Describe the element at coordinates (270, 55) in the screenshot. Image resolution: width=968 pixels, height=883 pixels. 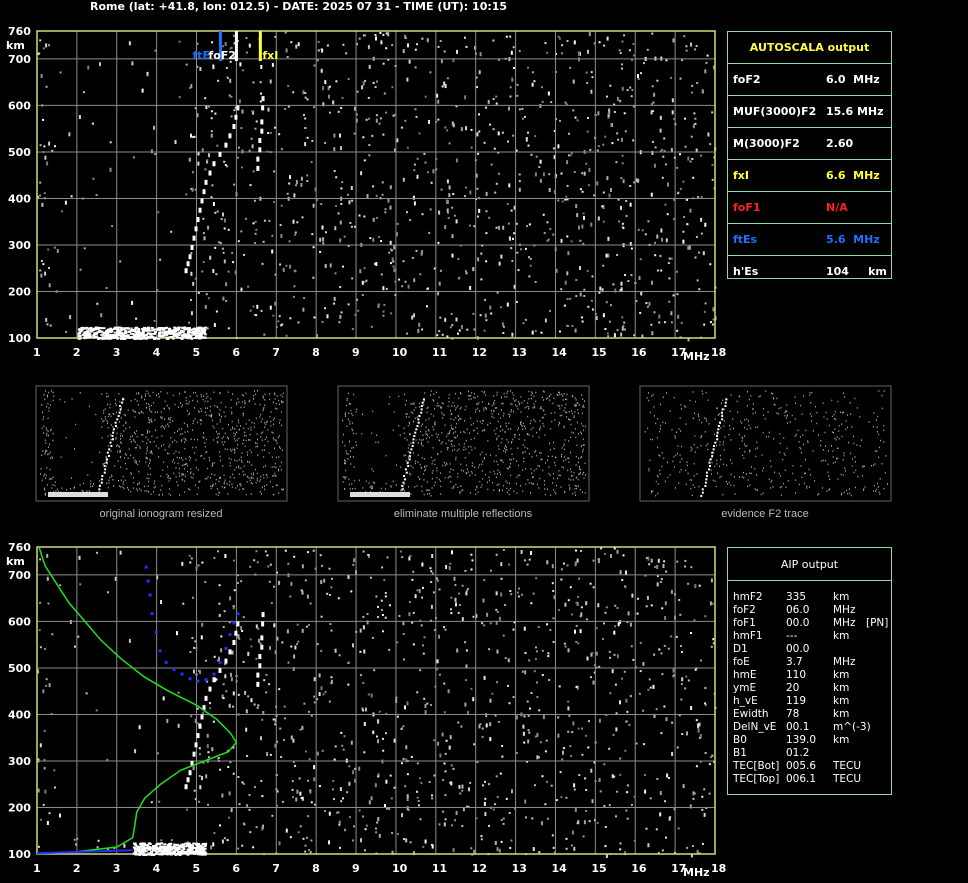
I see `marker-label-fxi: fxI` at that location.